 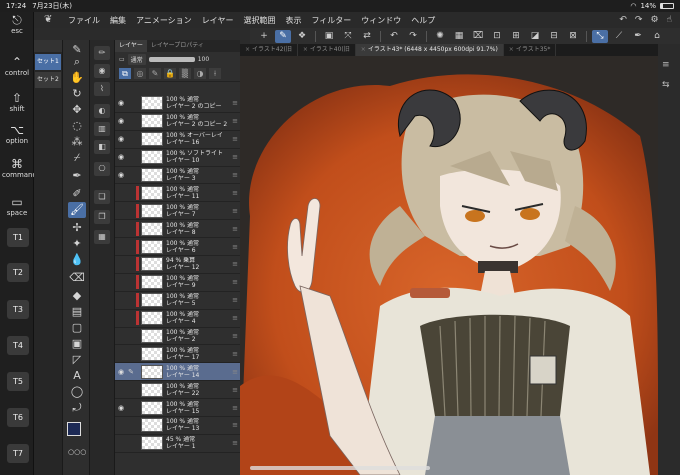 I want to click on eraser-icon: ⌫, so click(x=77, y=278).